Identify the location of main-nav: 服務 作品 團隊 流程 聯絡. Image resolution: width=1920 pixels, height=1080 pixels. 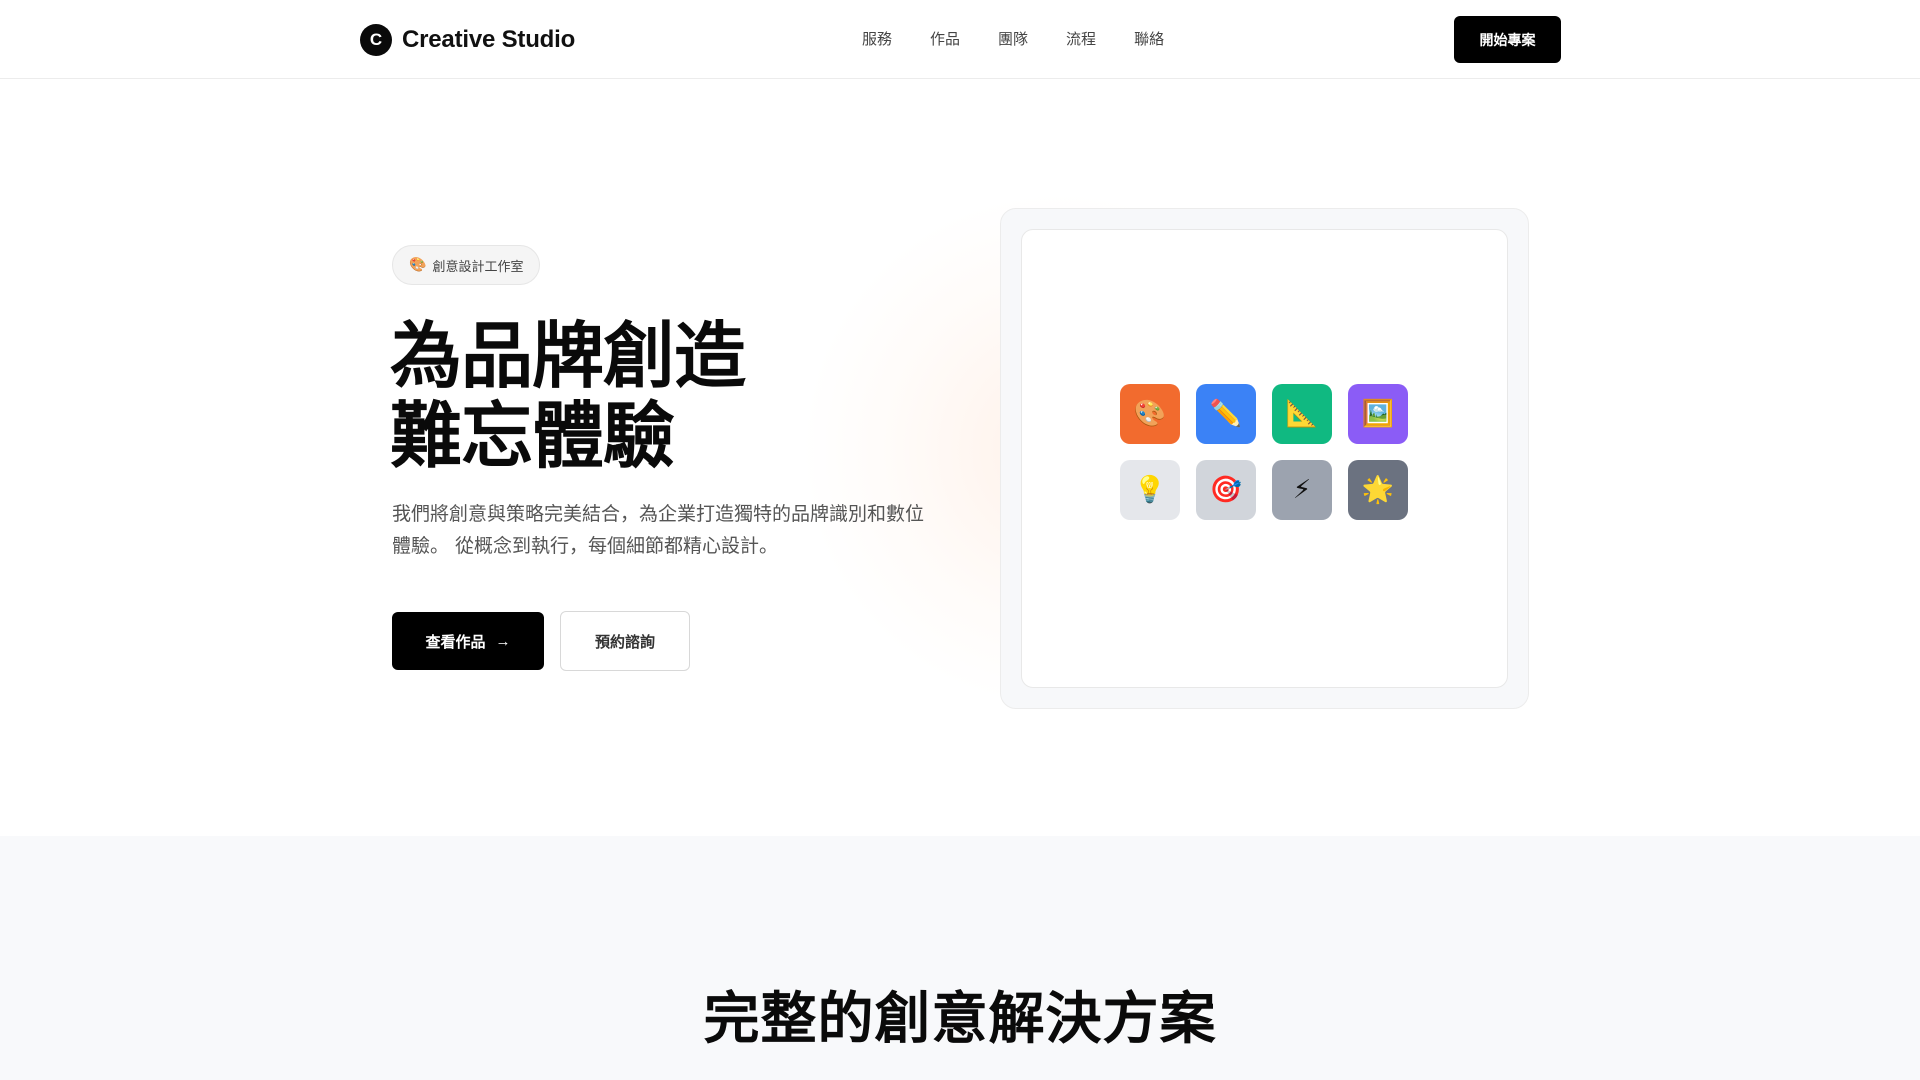
(1013, 38).